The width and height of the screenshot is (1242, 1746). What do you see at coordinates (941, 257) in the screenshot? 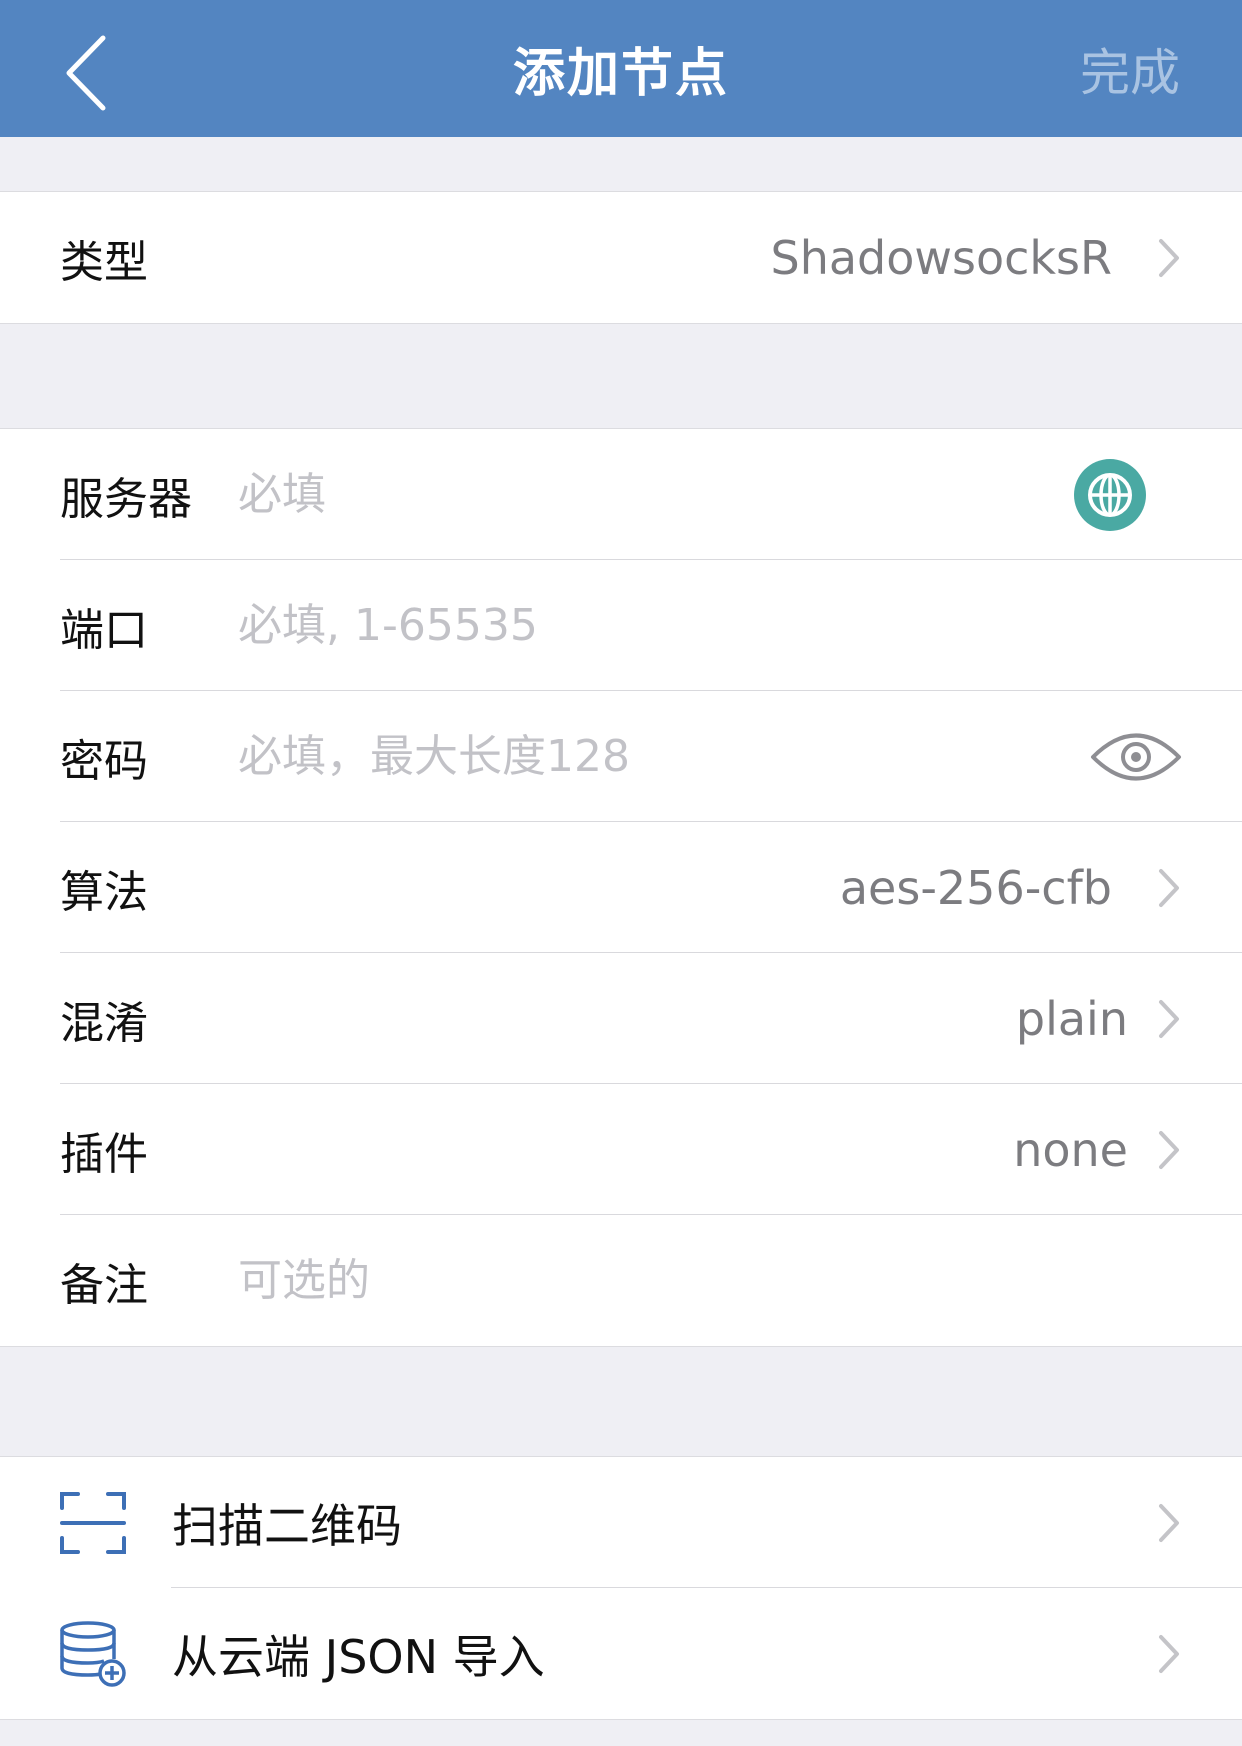
I see `type-value: ShadowsocksR` at bounding box center [941, 257].